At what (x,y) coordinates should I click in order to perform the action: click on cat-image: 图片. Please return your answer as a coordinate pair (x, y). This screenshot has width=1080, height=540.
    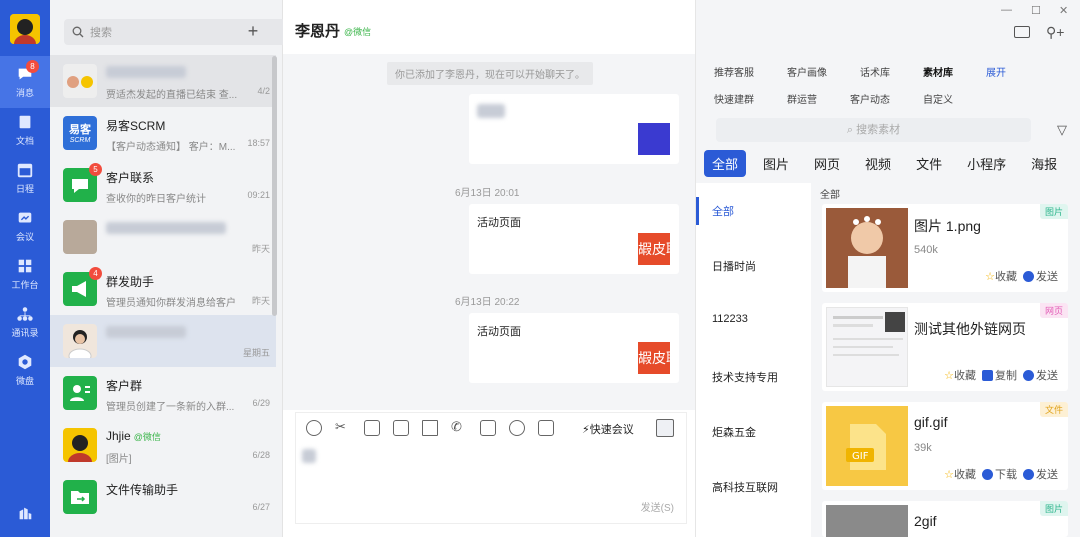
    Looking at the image, I should click on (776, 163).